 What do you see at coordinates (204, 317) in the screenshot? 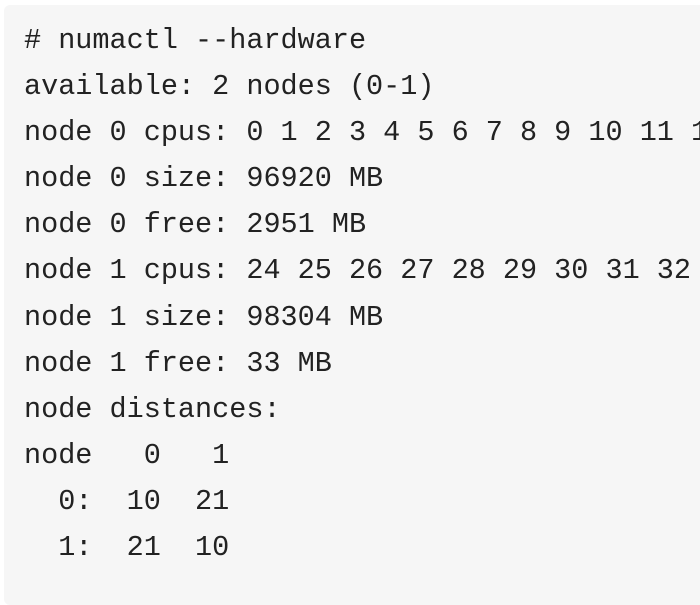
I see `code-line-node1-size: node 1 size: 98304 MB` at bounding box center [204, 317].